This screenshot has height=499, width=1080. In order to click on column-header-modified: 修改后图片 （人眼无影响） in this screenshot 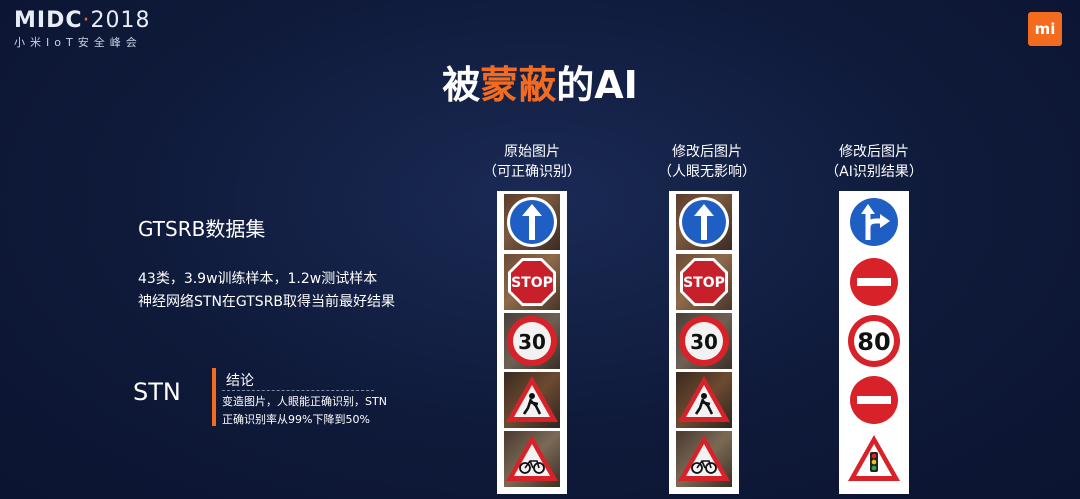, I will do `click(707, 162)`.